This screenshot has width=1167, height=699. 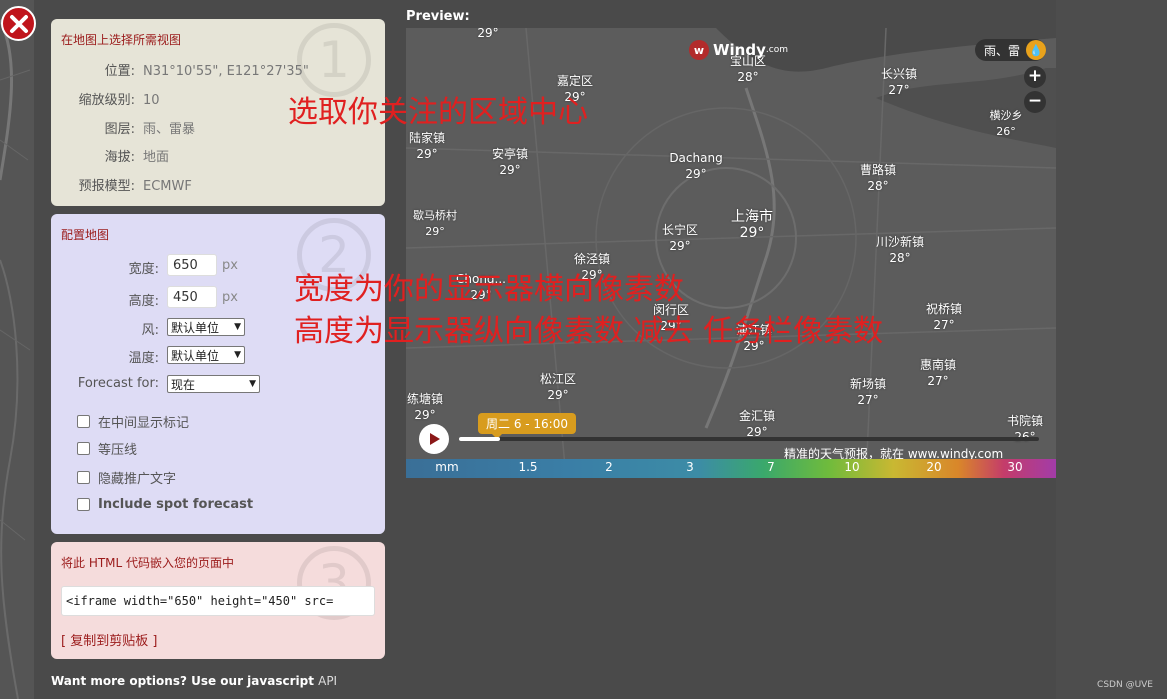 I want to click on copy-to-clipboard-link: [ 复制到剪贴板 ], so click(x=109, y=639).